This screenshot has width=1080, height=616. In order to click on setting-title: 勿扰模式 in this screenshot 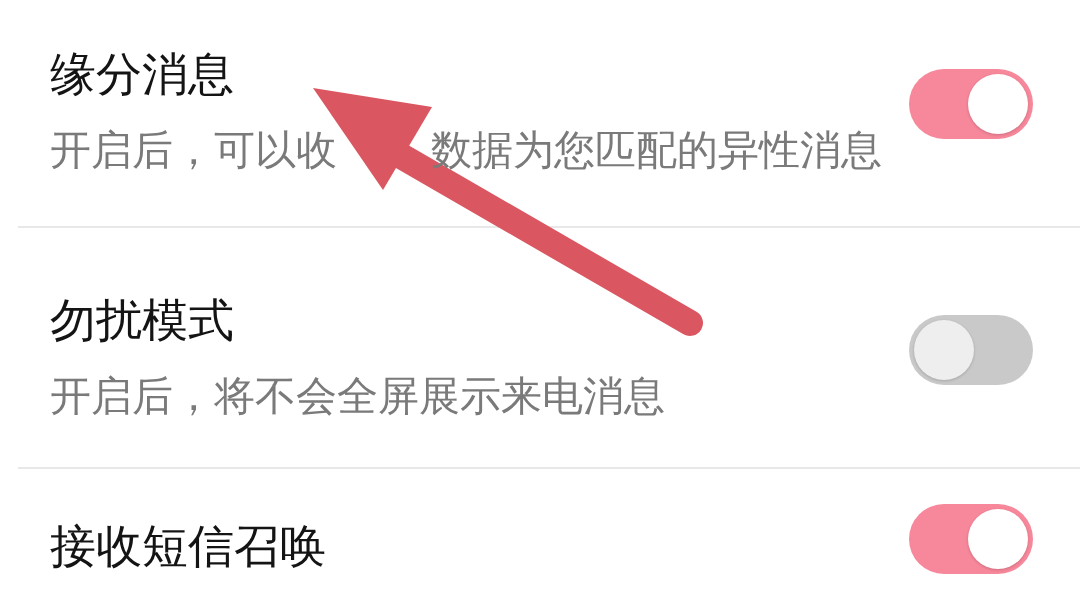, I will do `click(142, 320)`.